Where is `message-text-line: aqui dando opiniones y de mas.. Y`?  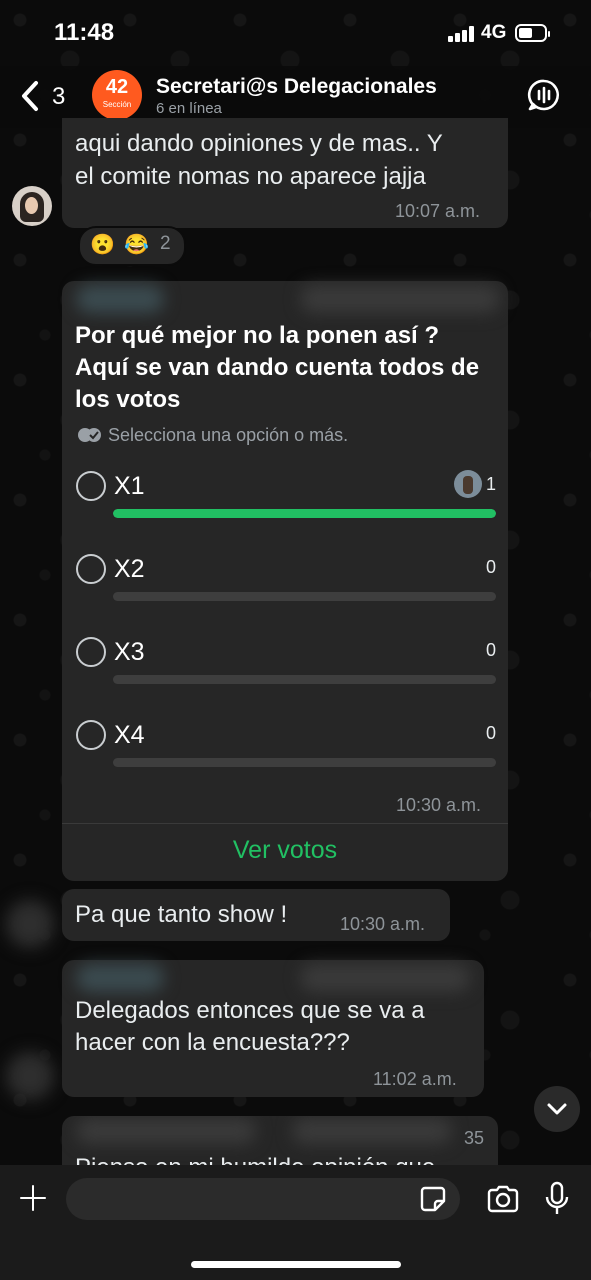
message-text-line: aqui dando opiniones y de mas.. Y is located at coordinates (259, 143).